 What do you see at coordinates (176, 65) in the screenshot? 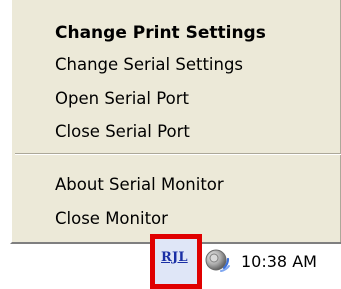
I see `menu-item-change-serial-settings: Change Serial Settings` at bounding box center [176, 65].